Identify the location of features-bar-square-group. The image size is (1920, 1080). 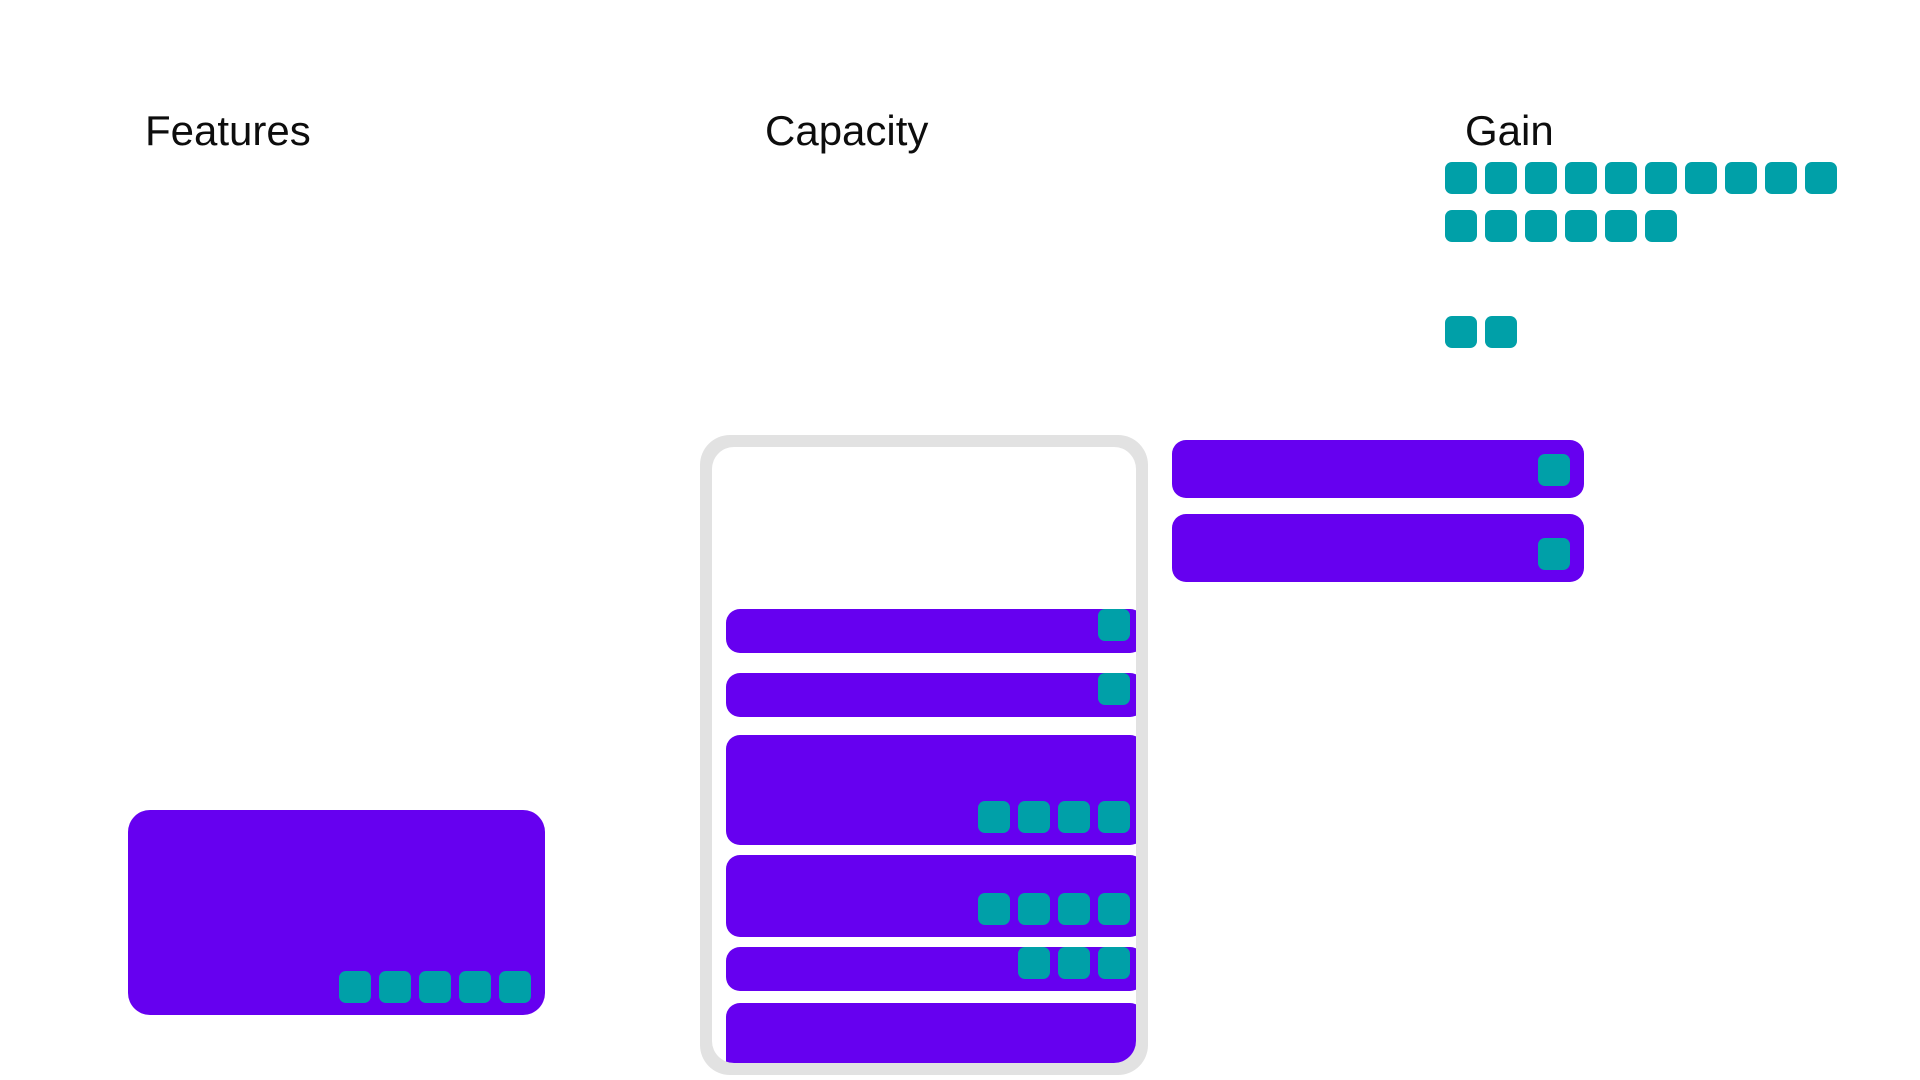
(442, 993).